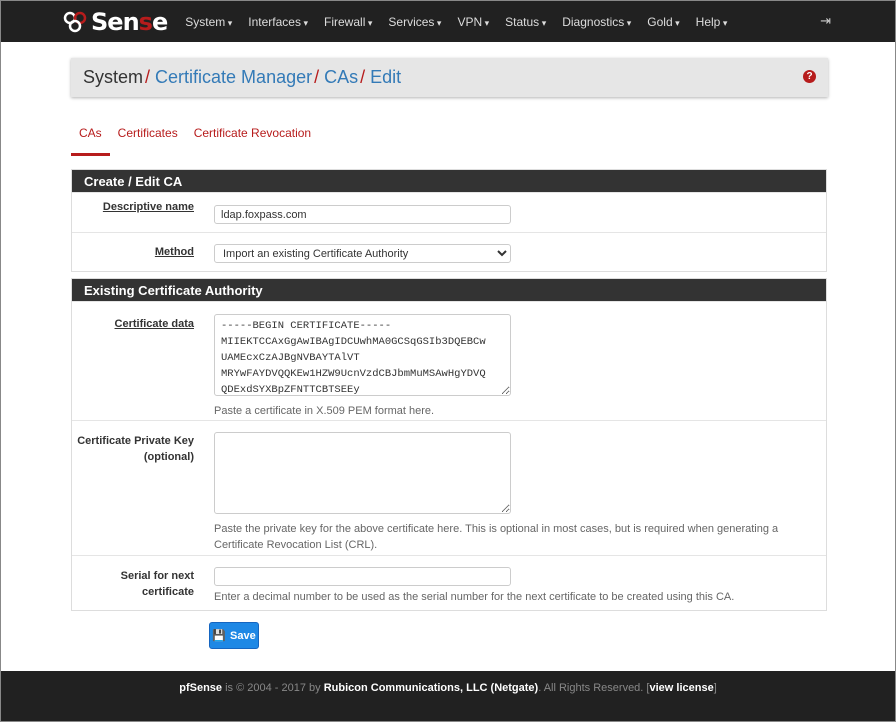 The height and width of the screenshot is (722, 896). What do you see at coordinates (449, 181) in the screenshot?
I see `panel-title: Create / Edit CA` at bounding box center [449, 181].